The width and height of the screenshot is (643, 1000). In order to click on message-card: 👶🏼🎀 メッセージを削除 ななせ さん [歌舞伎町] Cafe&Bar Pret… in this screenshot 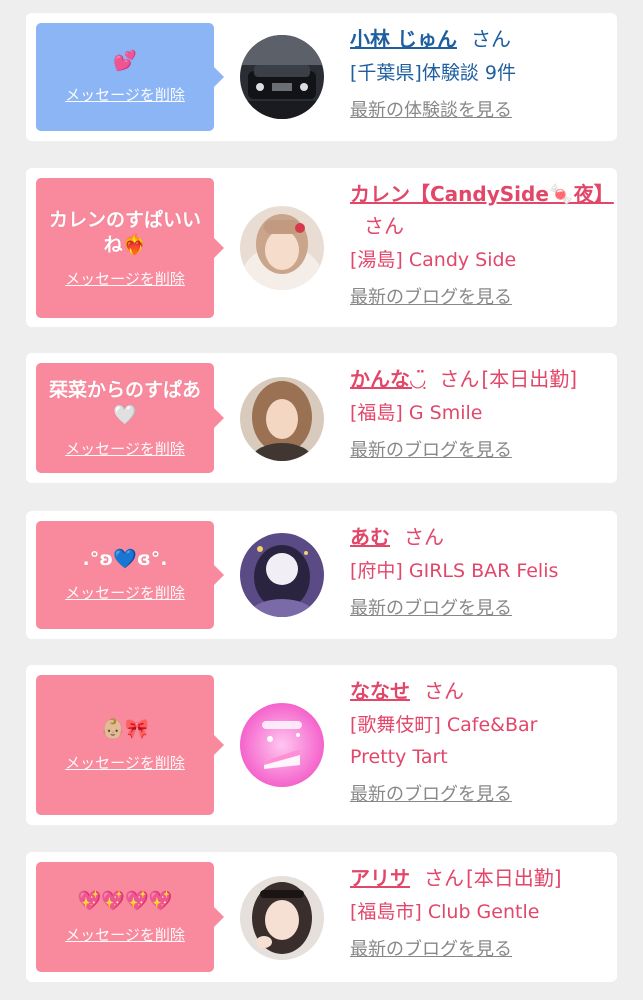, I will do `click(321, 745)`.